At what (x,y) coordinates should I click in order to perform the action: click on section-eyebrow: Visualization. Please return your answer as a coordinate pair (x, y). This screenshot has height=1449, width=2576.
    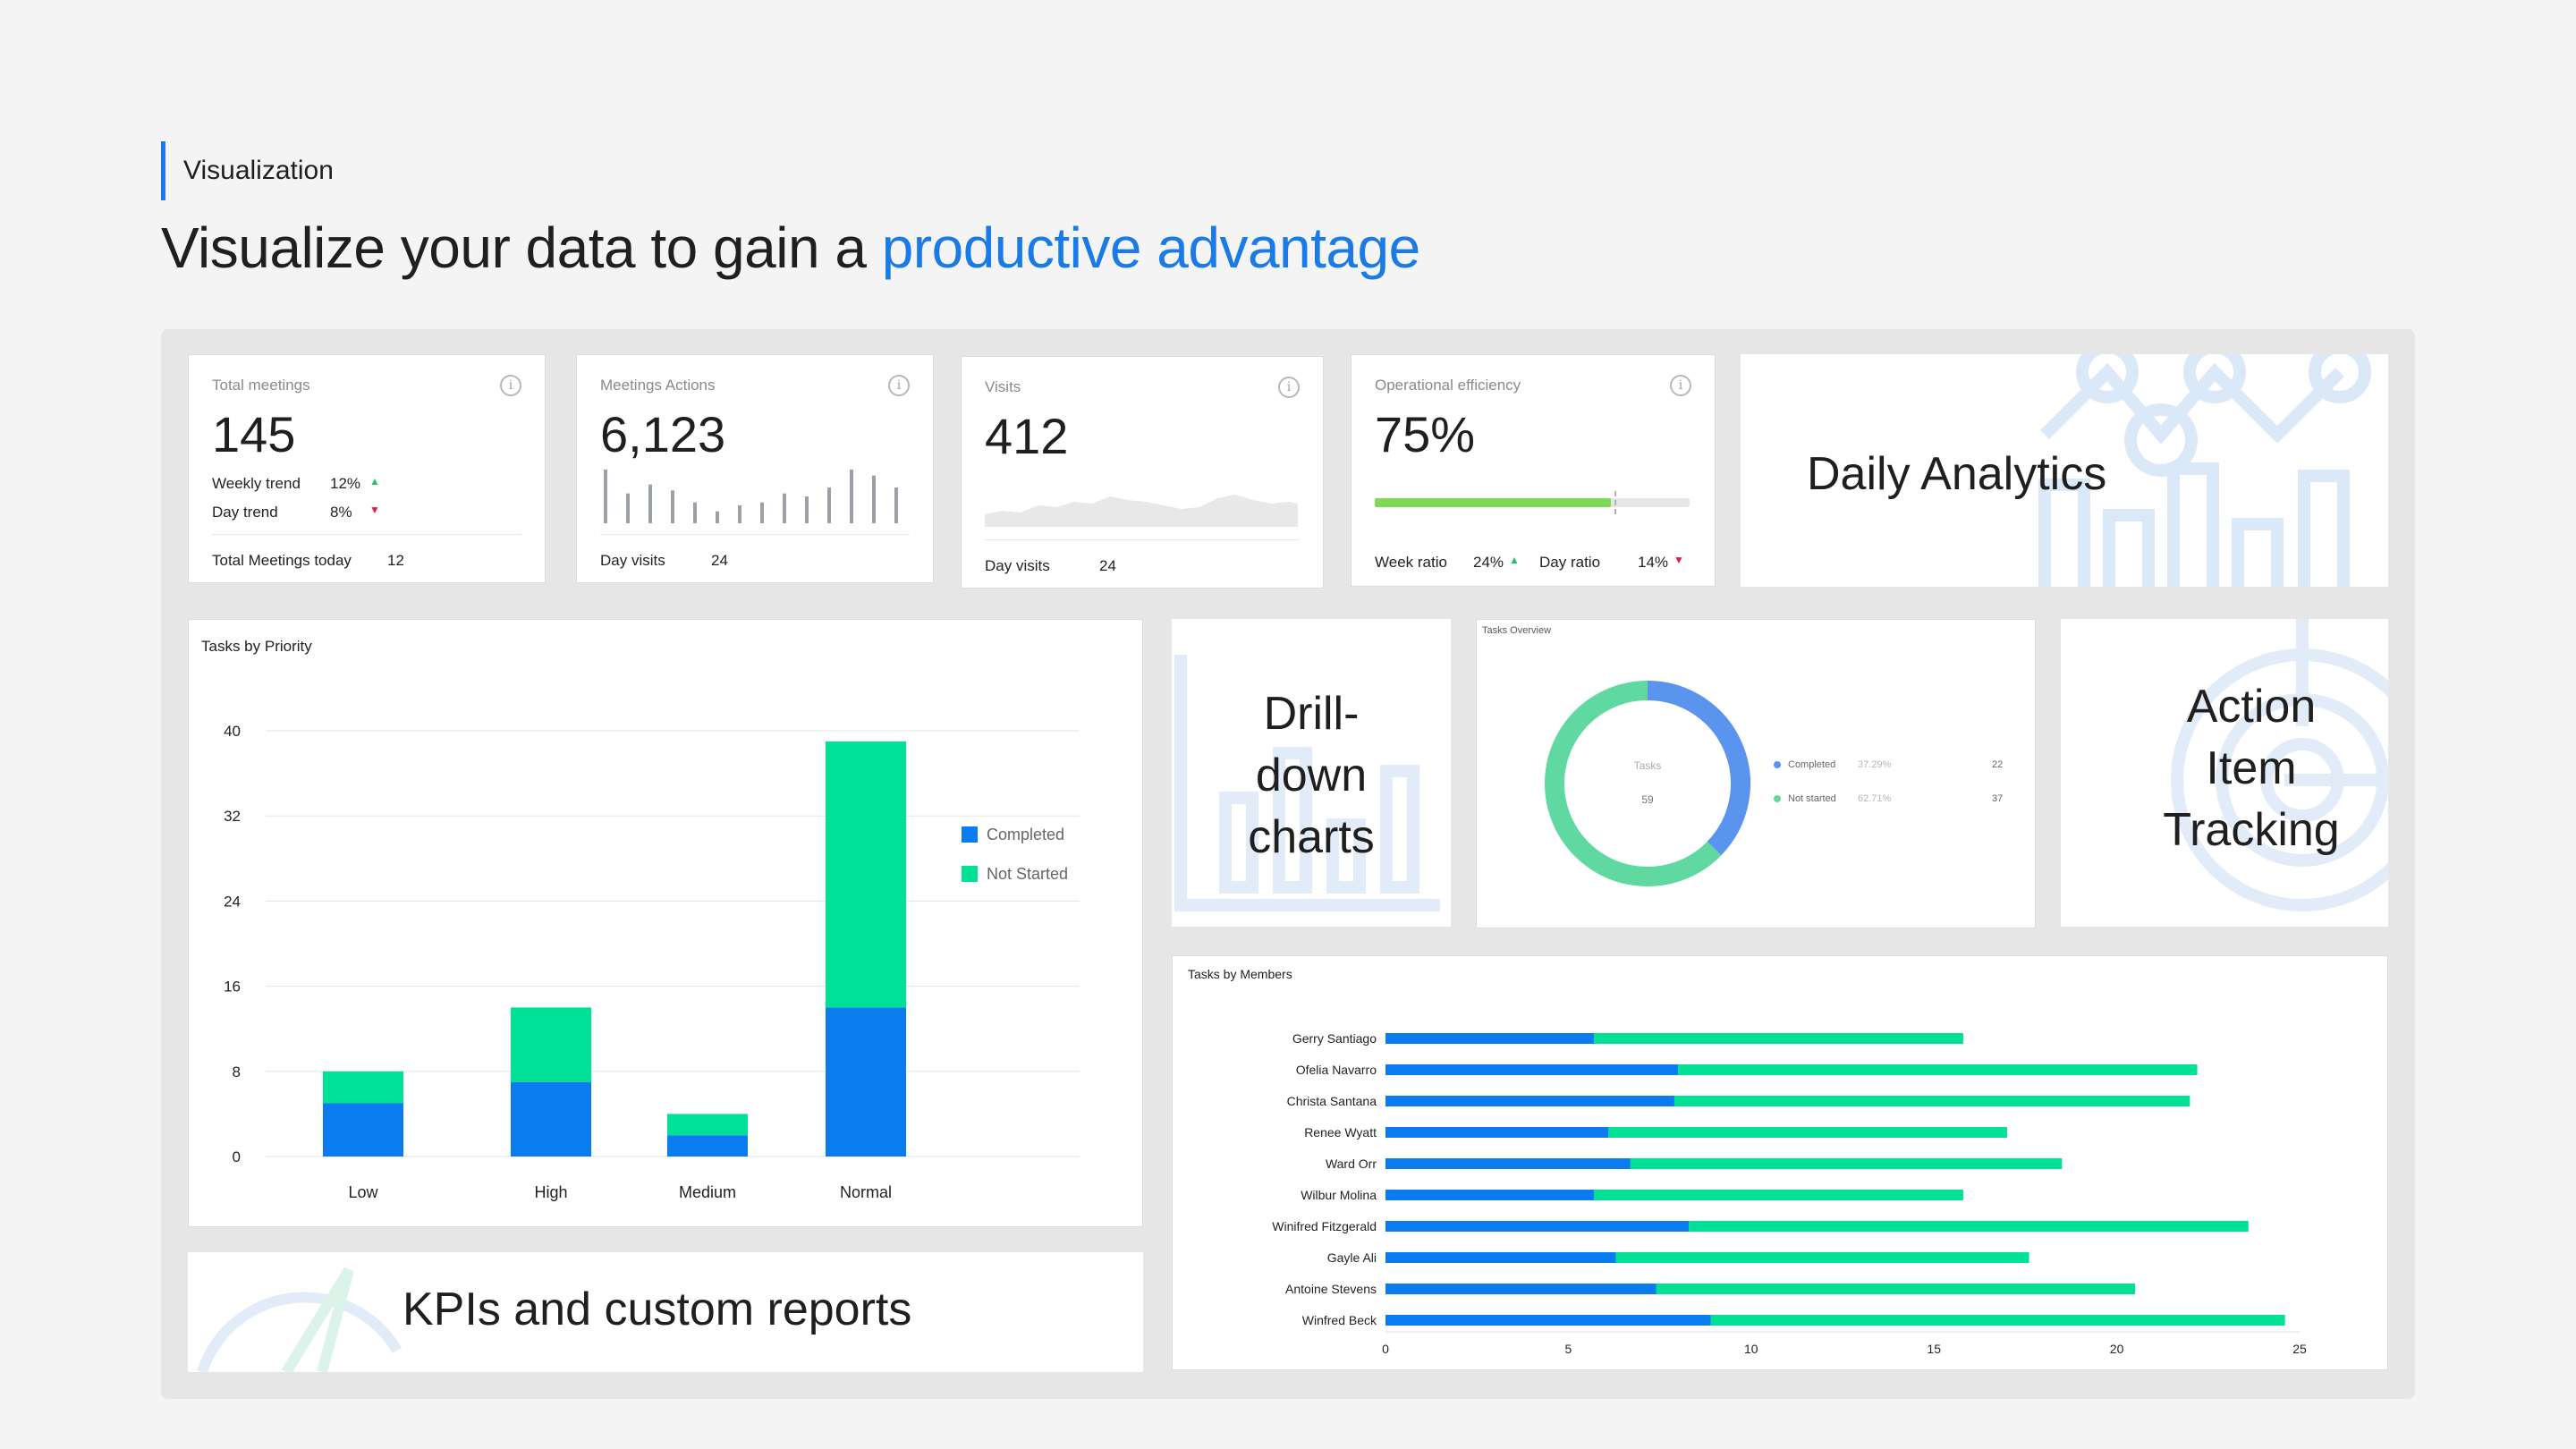
    Looking at the image, I should click on (247, 170).